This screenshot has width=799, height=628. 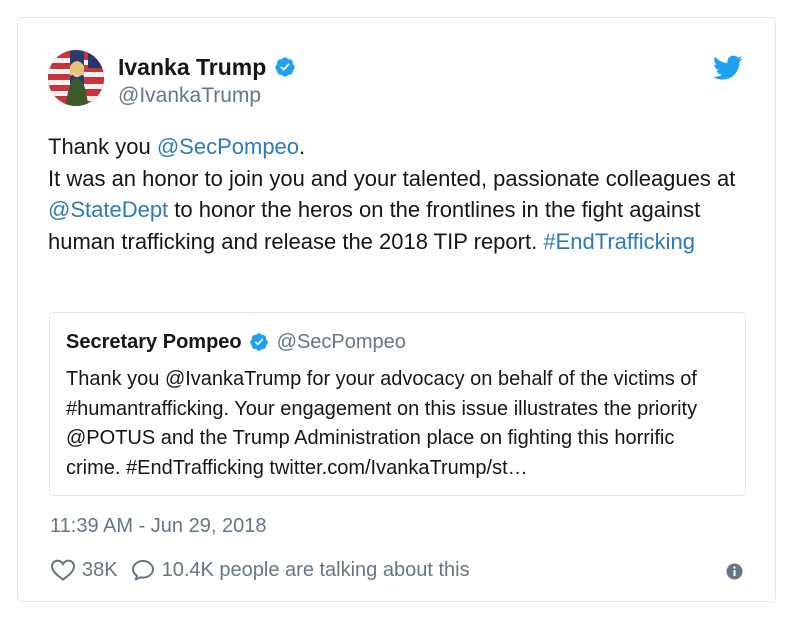 I want to click on quoted-tweet-header: Secretary Pompeo @SecPompeo, so click(x=236, y=342).